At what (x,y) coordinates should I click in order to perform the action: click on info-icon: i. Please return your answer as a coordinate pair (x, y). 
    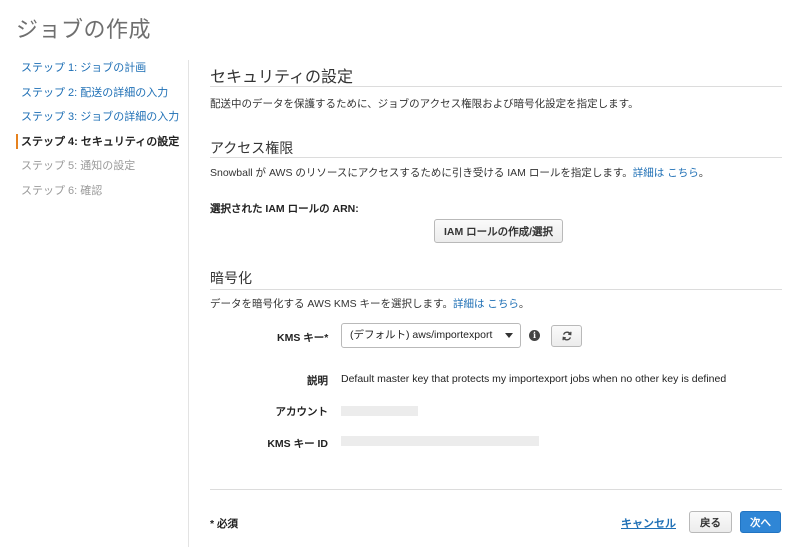
    Looking at the image, I should click on (534, 335).